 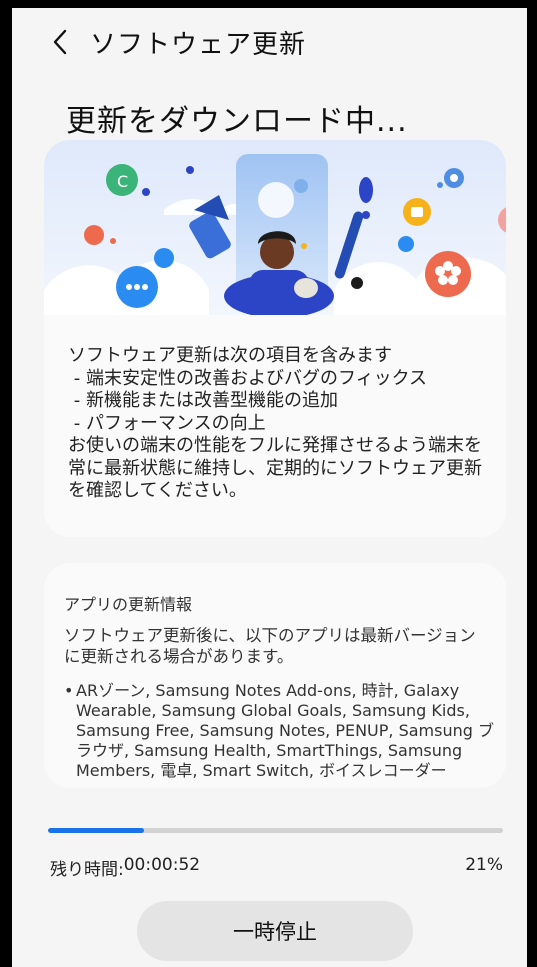 I want to click on app-header: ソフトウェア更新, so click(x=269, y=42).